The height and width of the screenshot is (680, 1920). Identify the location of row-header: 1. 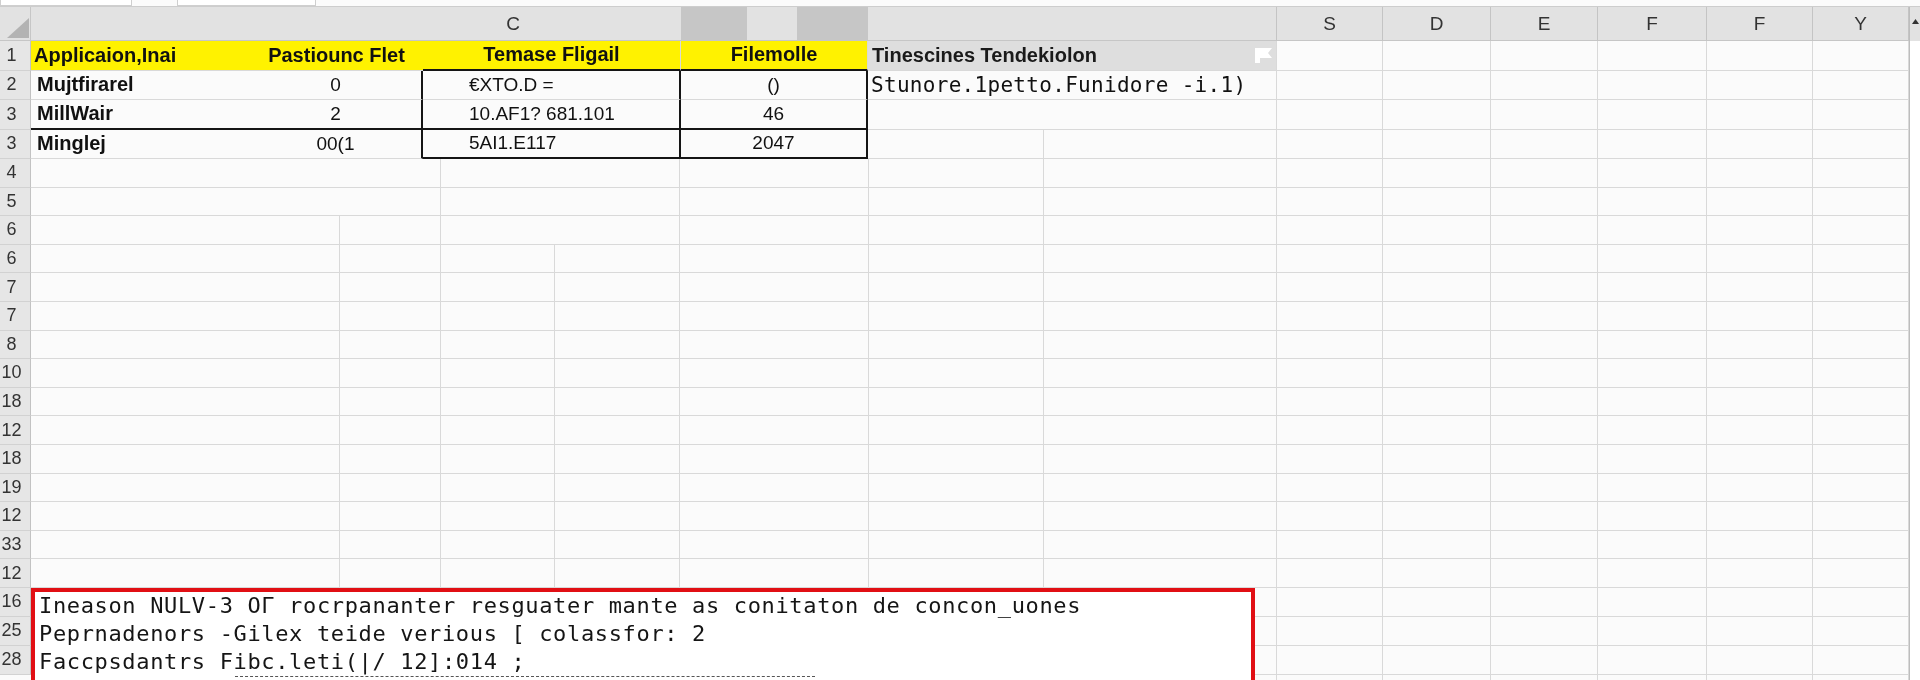
(15, 56).